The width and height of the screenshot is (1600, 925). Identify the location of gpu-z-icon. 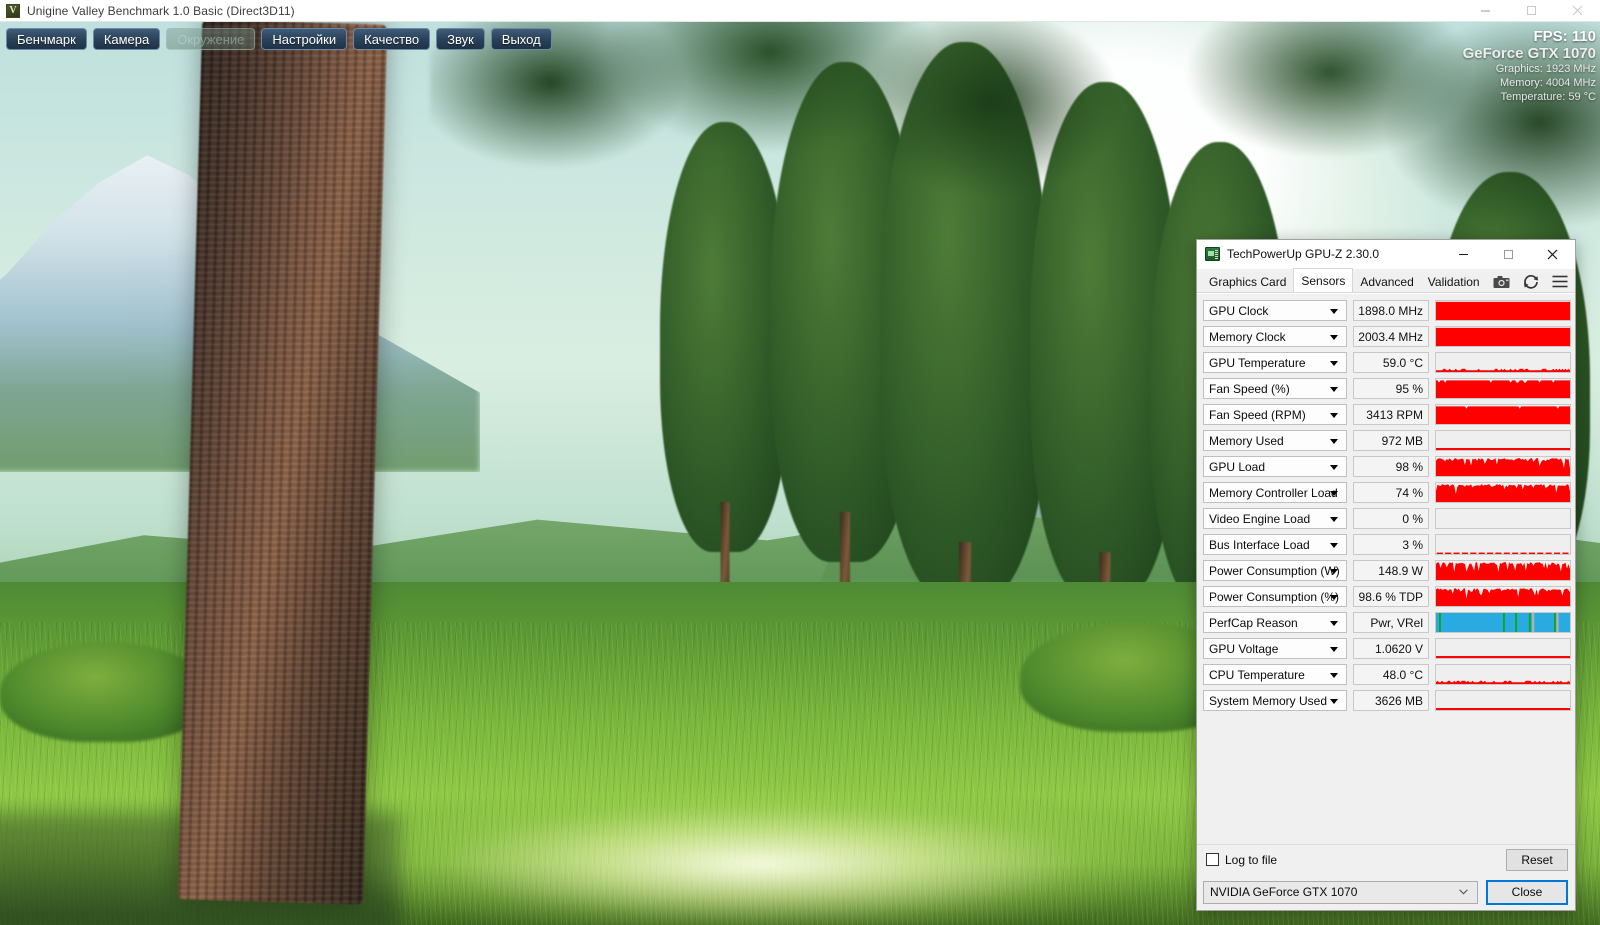
(1212, 254).